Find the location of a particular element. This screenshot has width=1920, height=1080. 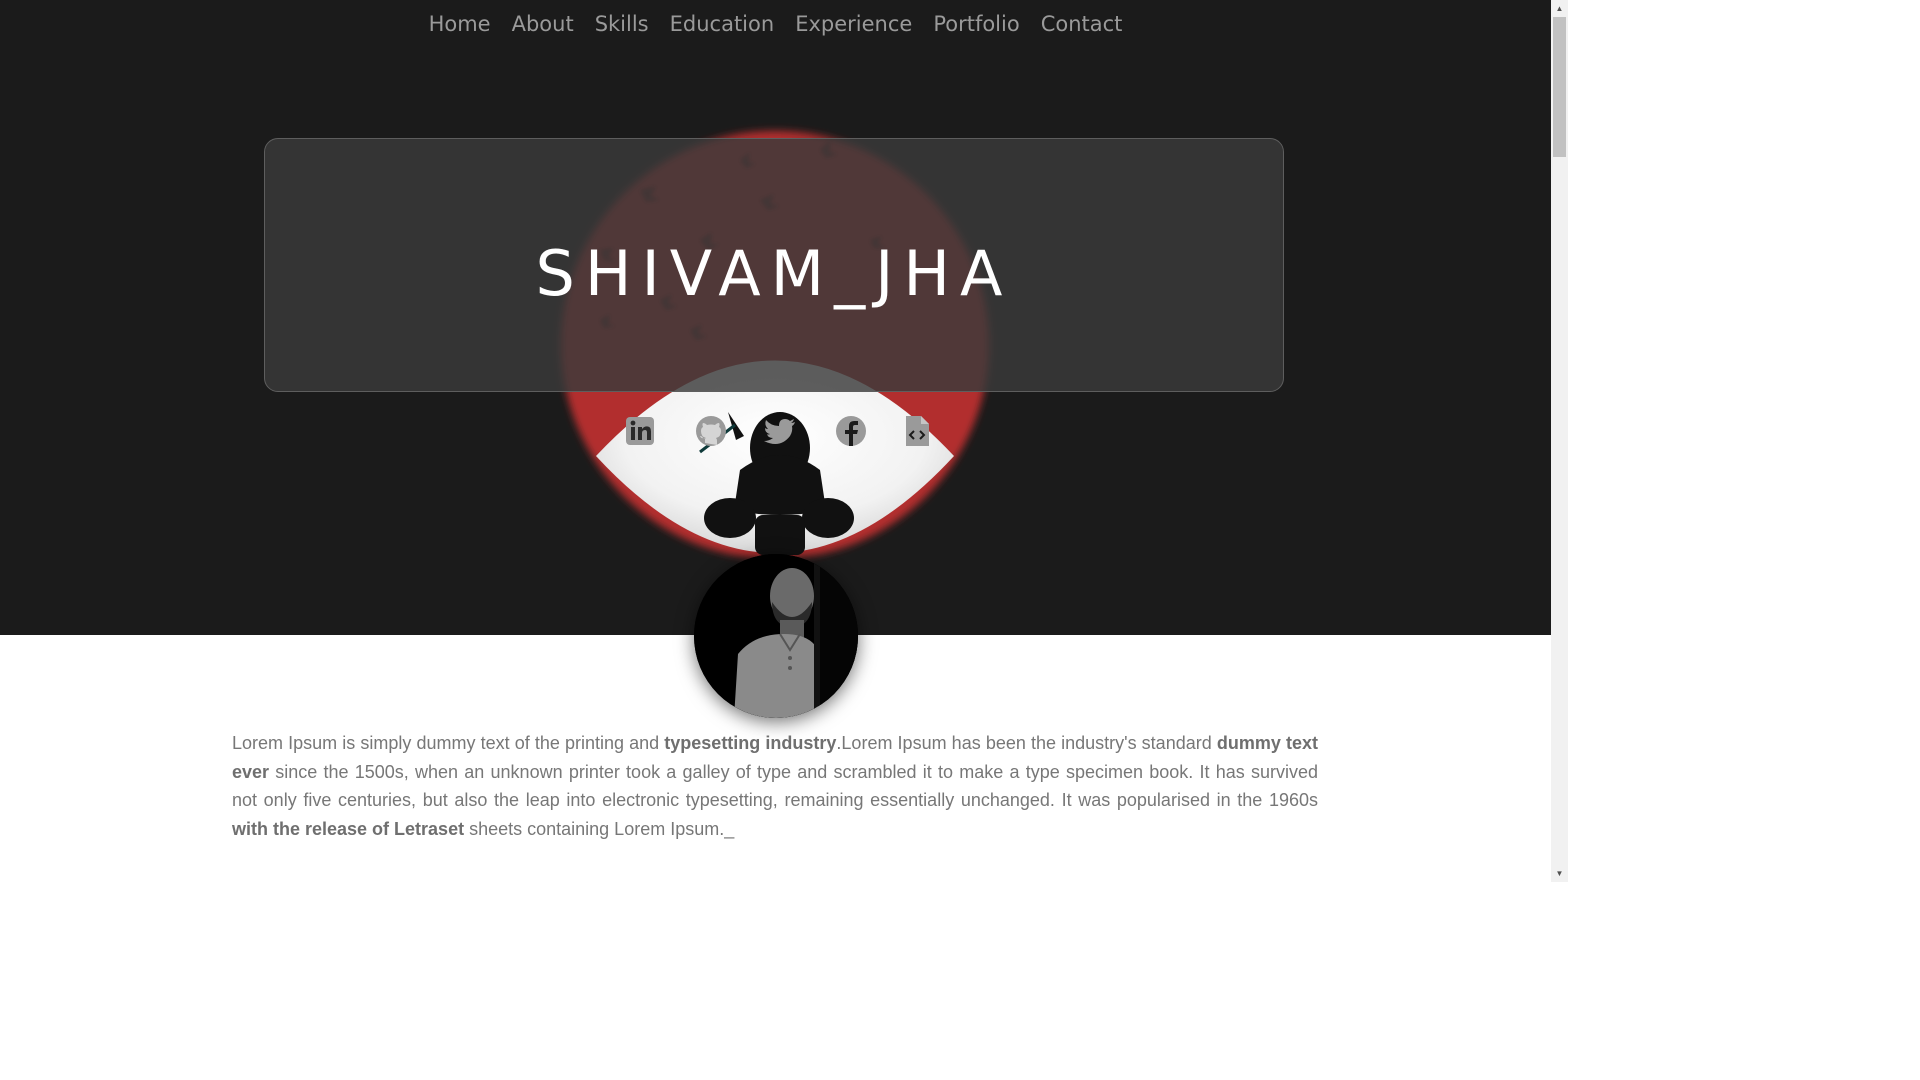

about-bold-1: typesetting industry is located at coordinates (750, 743).